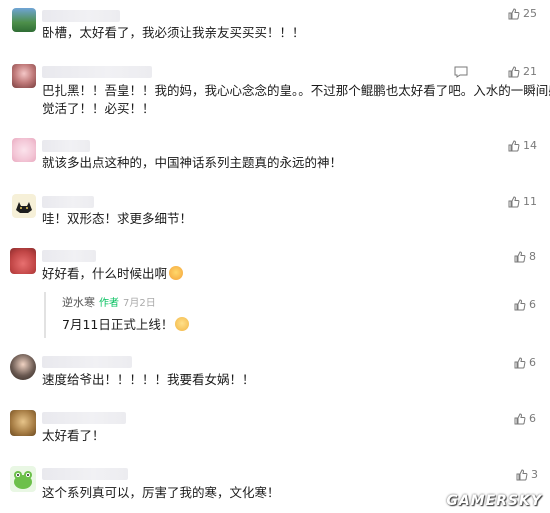 This screenshot has height=513, width=550. I want to click on comment-text: 觉活了！！必买！！, so click(98, 108).